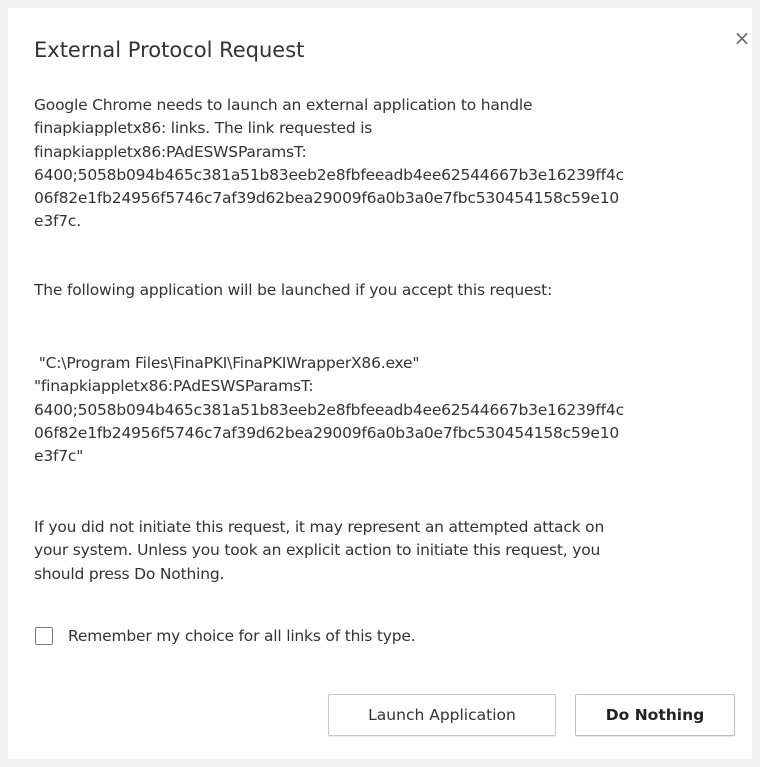  I want to click on description-line: e3f7c., so click(57, 221).